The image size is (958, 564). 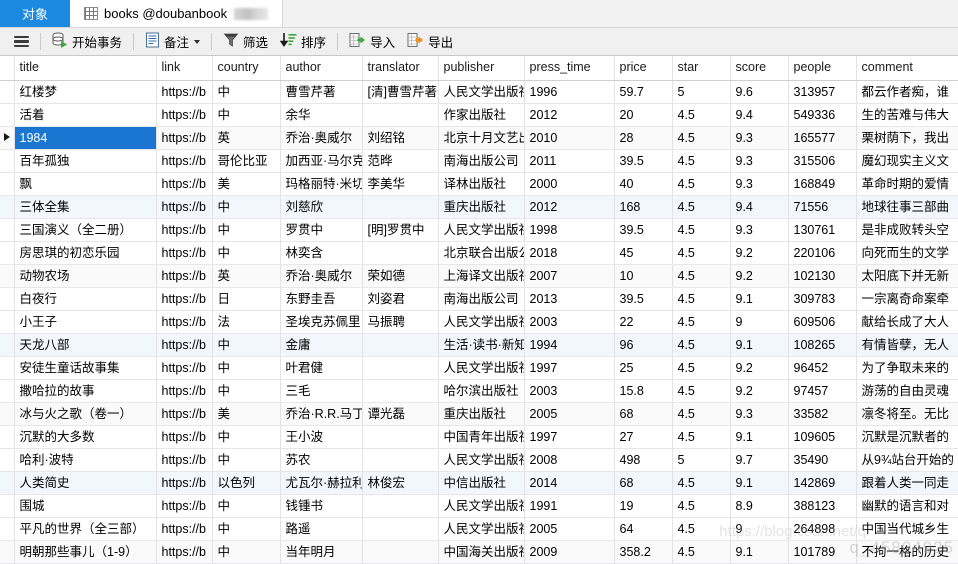 I want to click on cell-publisher: 重庆出版社, so click(x=481, y=207).